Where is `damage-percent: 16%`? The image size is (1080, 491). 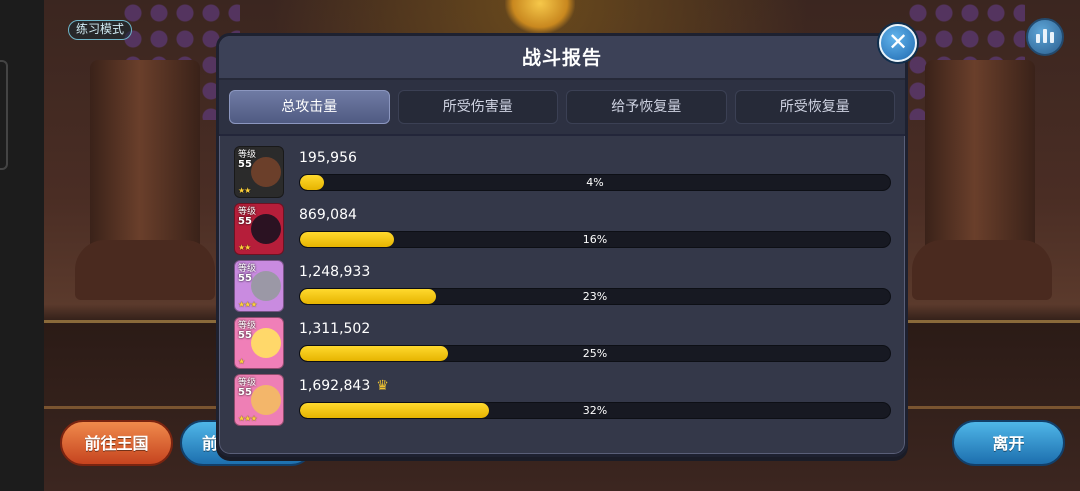 damage-percent: 16% is located at coordinates (595, 239).